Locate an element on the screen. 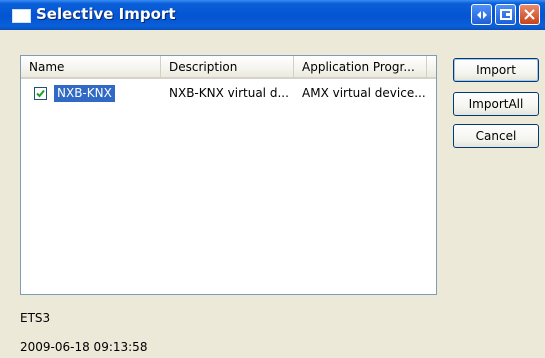 This screenshot has width=545, height=358. close-button is located at coordinates (529, 14).